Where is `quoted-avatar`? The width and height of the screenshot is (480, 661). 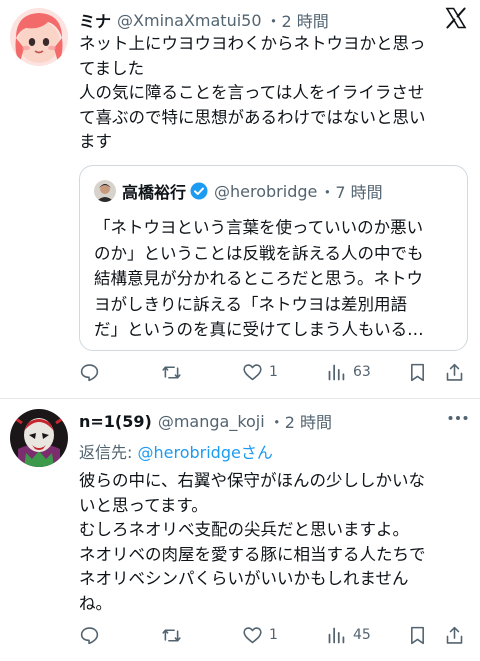
quoted-avatar is located at coordinates (105, 191).